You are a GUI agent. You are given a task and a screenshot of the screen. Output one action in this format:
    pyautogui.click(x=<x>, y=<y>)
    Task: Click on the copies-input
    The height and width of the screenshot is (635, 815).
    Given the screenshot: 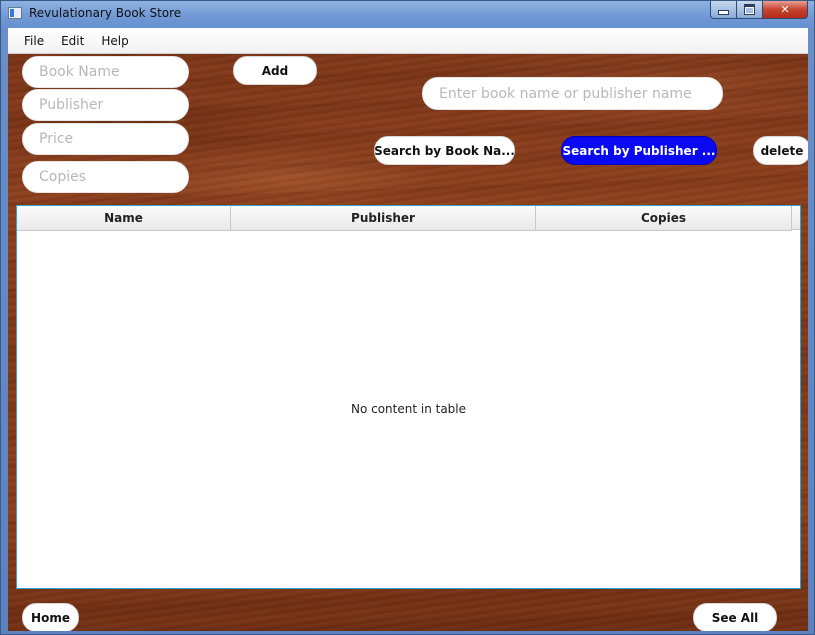 What is the action you would take?
    pyautogui.click(x=105, y=177)
    